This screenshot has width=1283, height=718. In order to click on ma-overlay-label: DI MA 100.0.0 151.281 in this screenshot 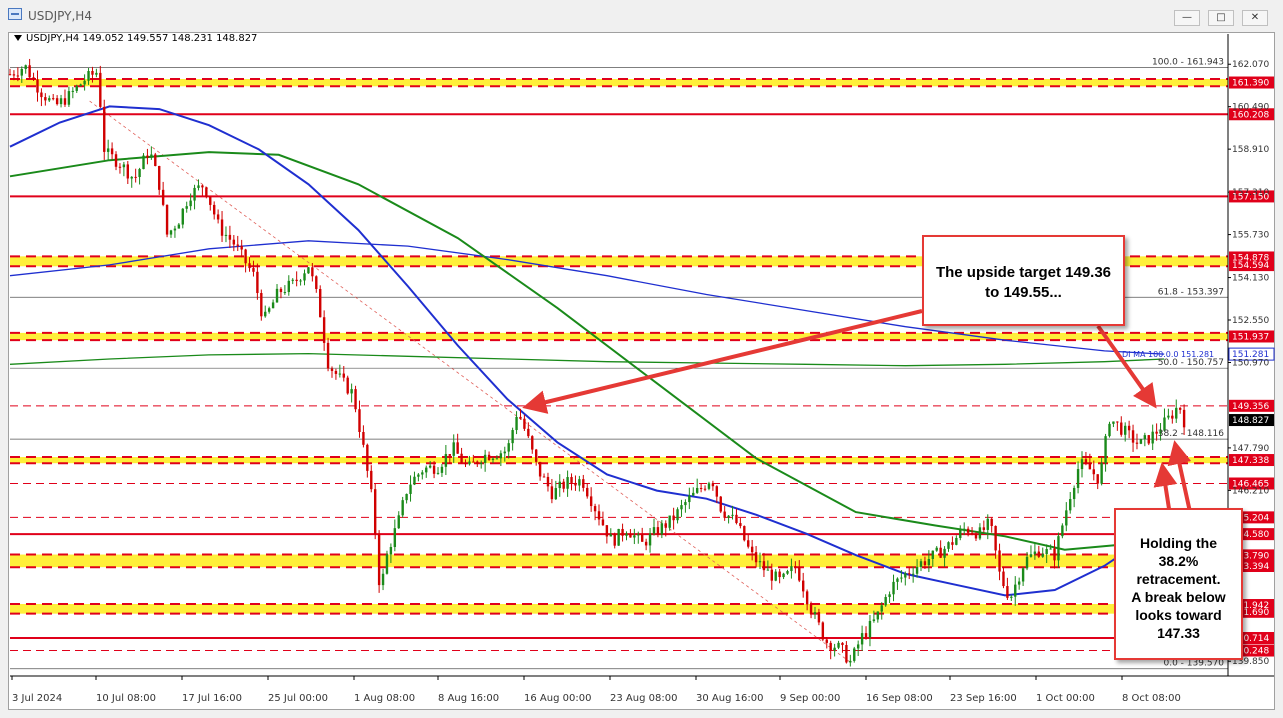, I will do `click(1168, 354)`.